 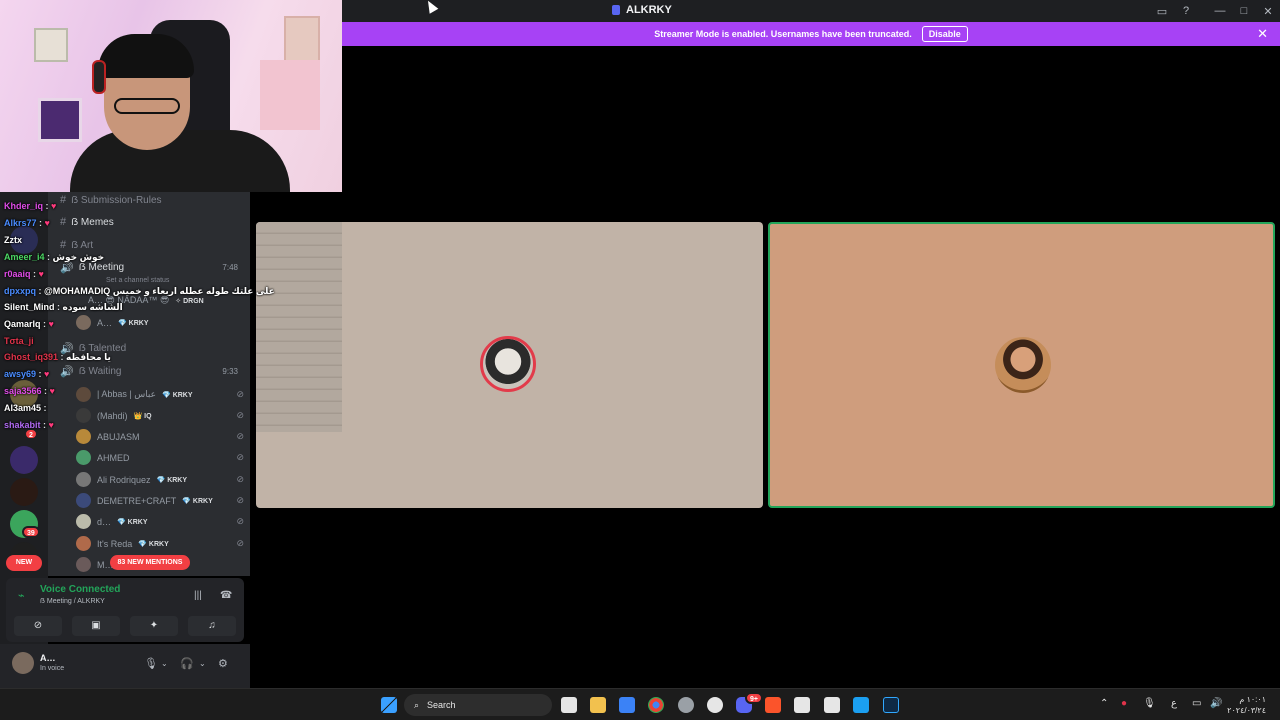 I want to click on gear-icon: ⚙, so click(x=223, y=663).